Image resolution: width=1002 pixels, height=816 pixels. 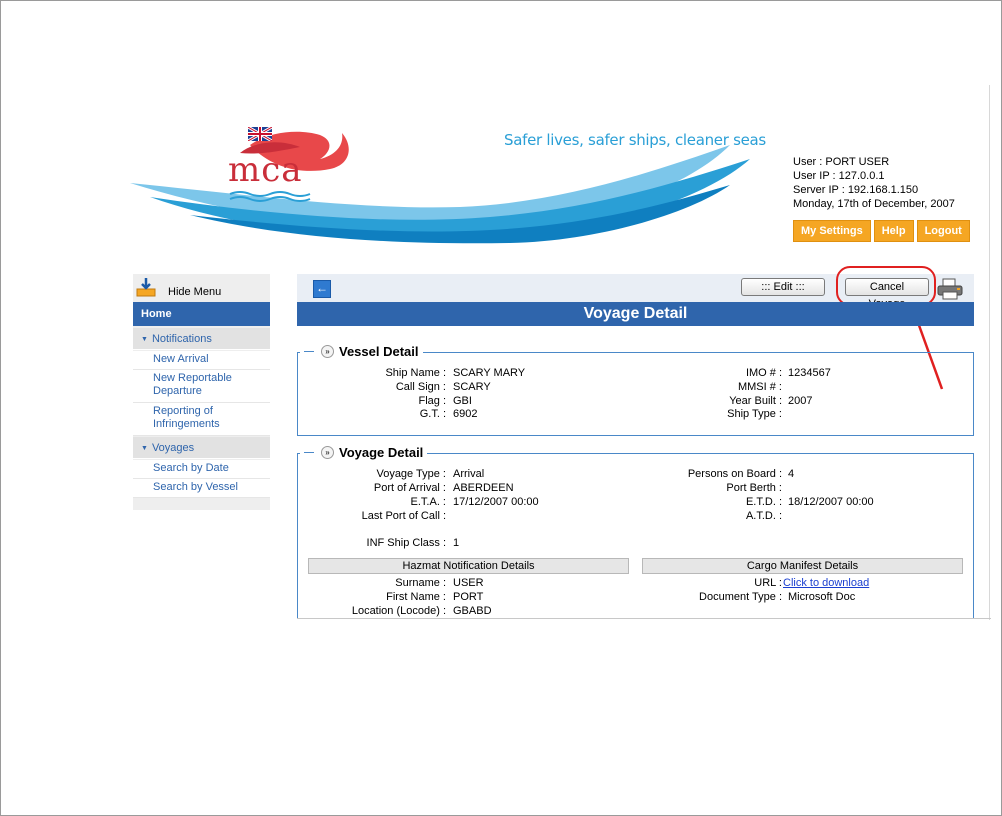 What do you see at coordinates (201, 314) in the screenshot?
I see `nav-home: Home` at bounding box center [201, 314].